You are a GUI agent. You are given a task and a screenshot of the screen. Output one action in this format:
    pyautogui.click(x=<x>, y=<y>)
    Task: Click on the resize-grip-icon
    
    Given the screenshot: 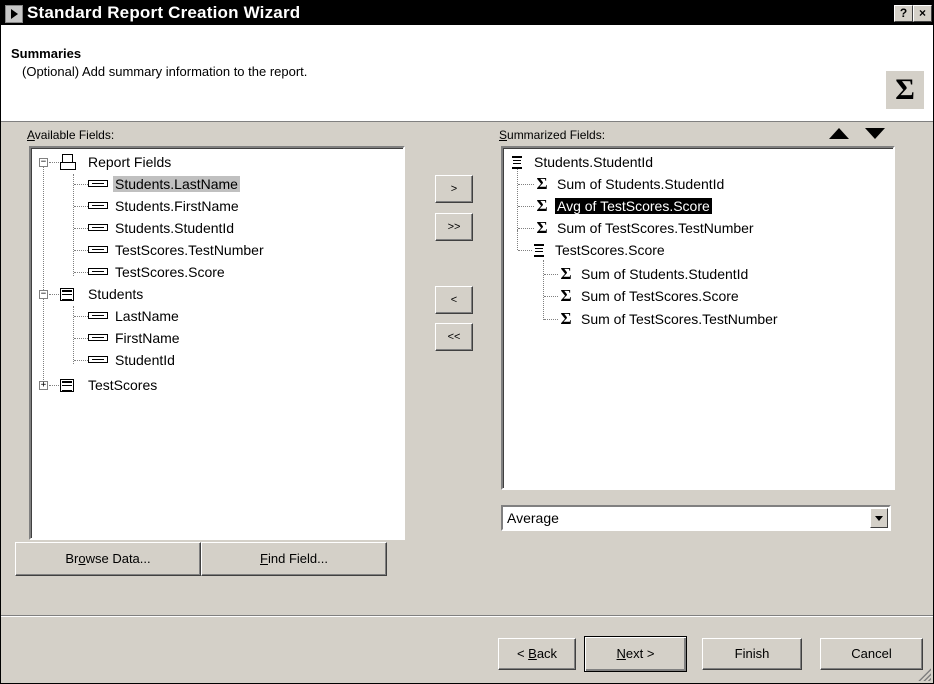 What is the action you would take?
    pyautogui.click(x=924, y=674)
    